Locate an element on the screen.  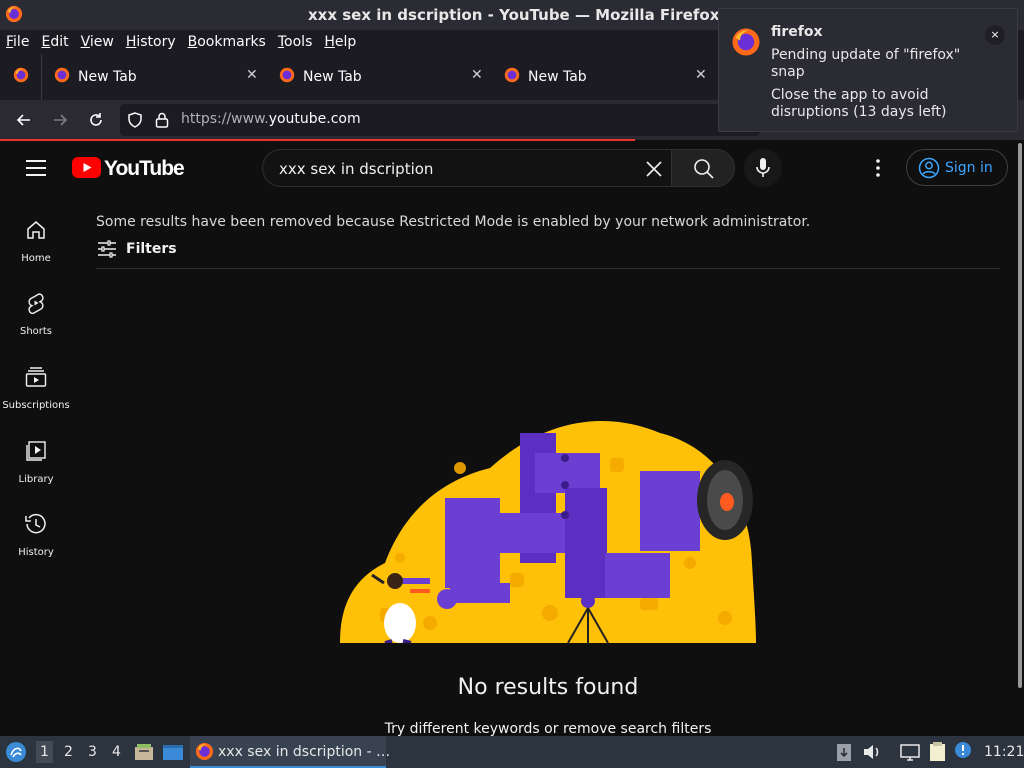
filters-label: Filters is located at coordinates (151, 249).